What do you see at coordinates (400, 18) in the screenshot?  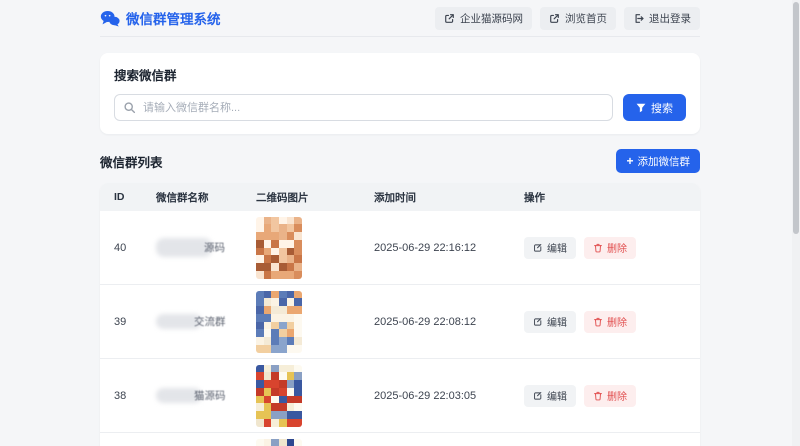 I see `top-header: 微信群管理系统 企业猫源码网 浏览首页 退出登录` at bounding box center [400, 18].